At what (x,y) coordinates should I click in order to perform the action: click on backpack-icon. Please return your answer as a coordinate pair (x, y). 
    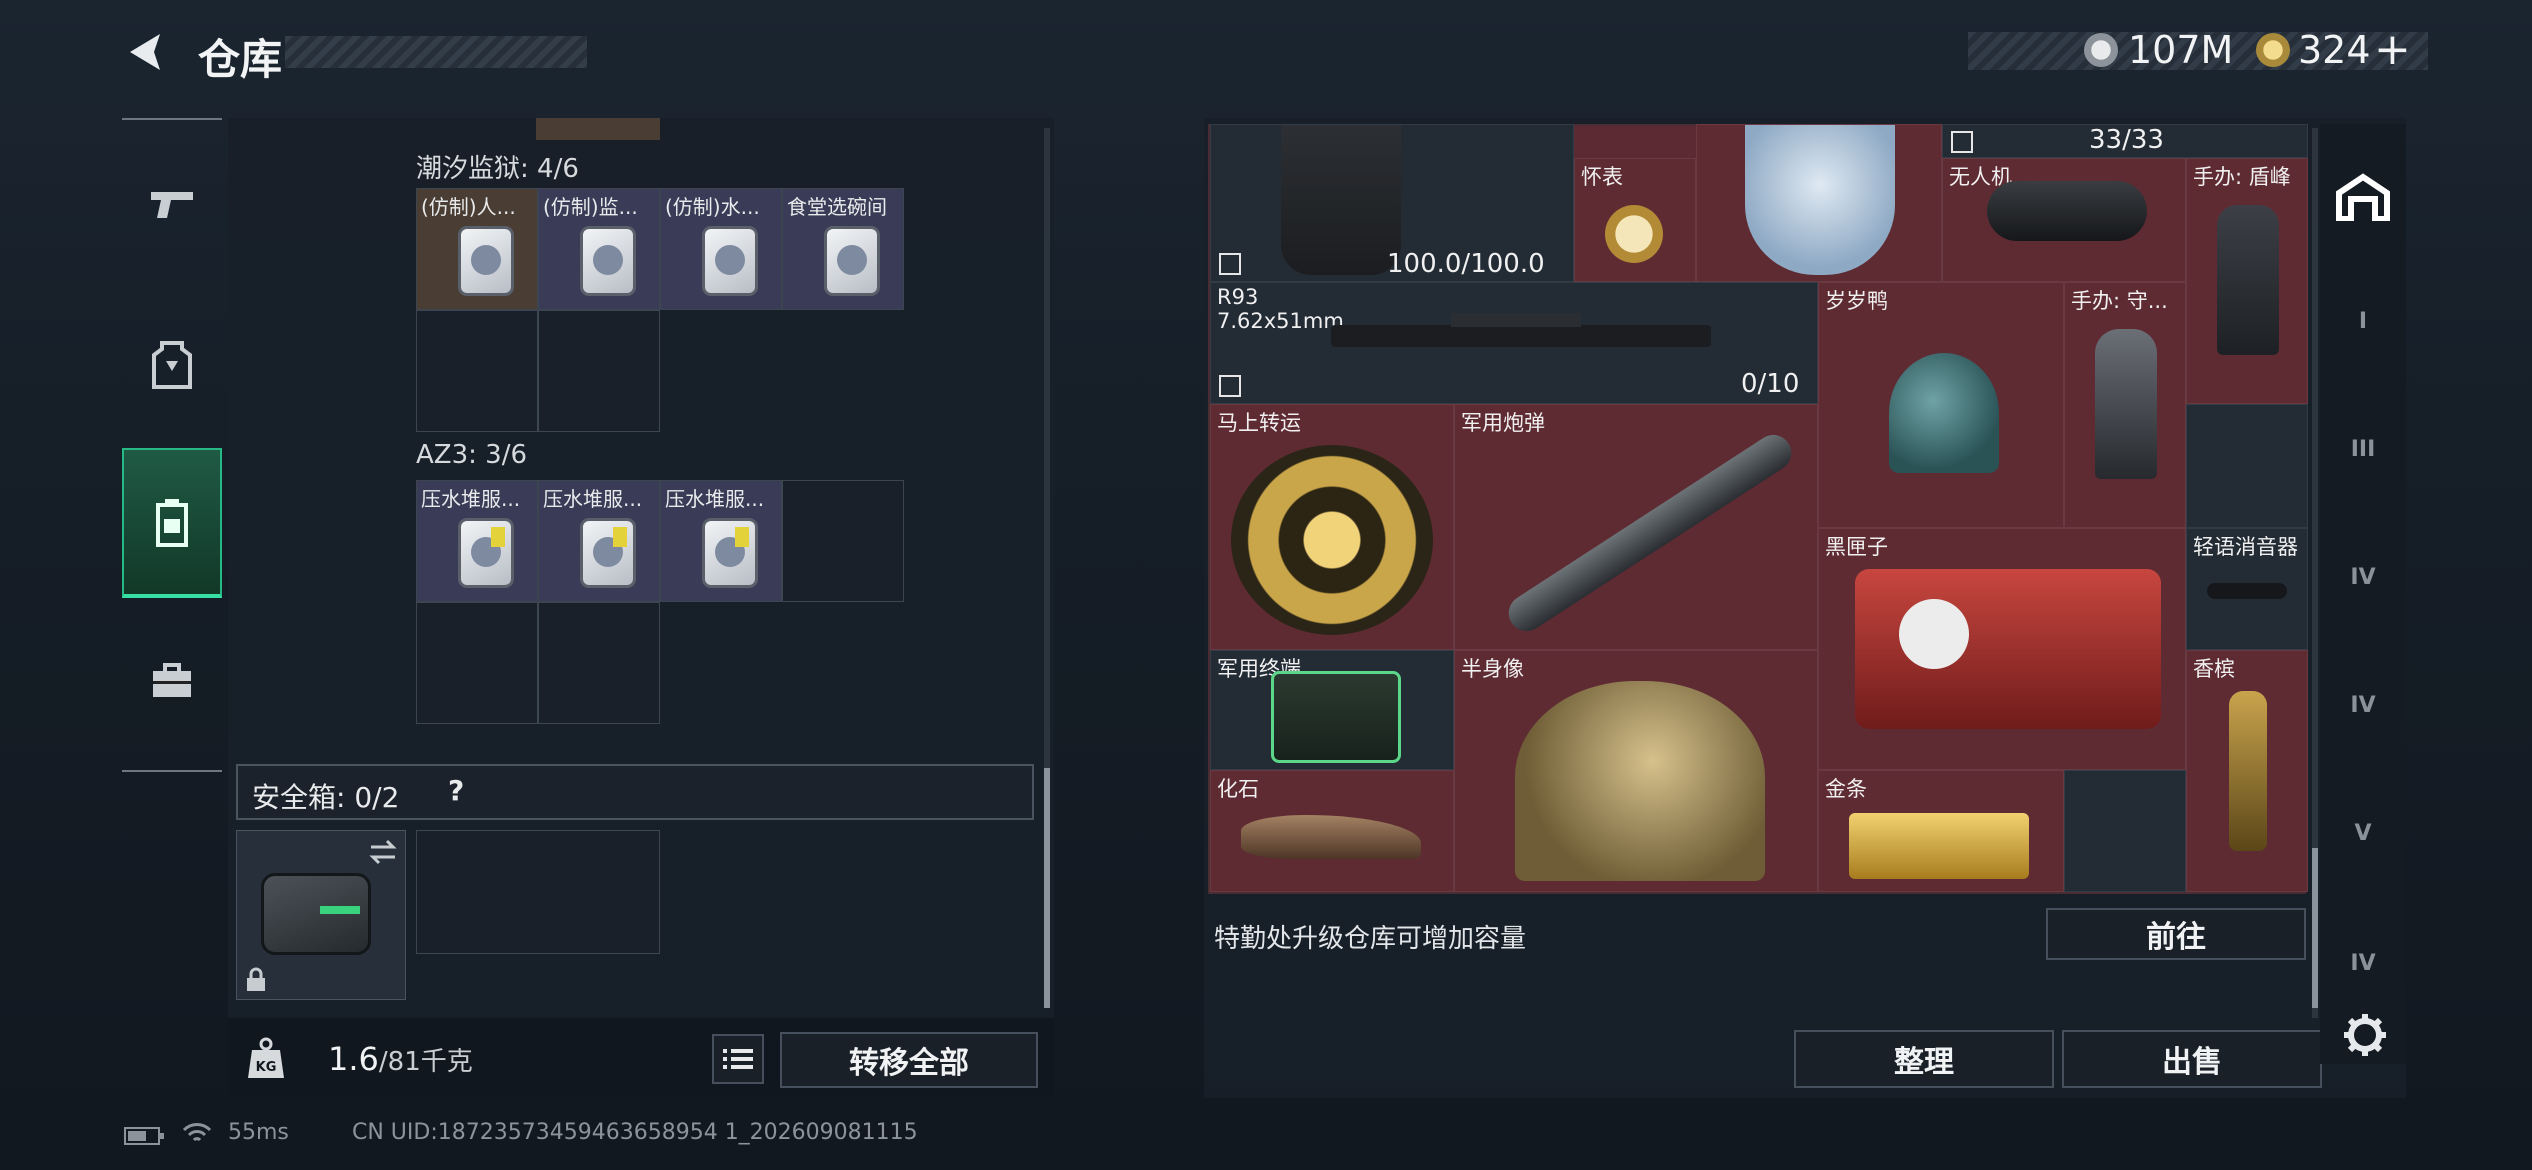
    Looking at the image, I should click on (172, 523).